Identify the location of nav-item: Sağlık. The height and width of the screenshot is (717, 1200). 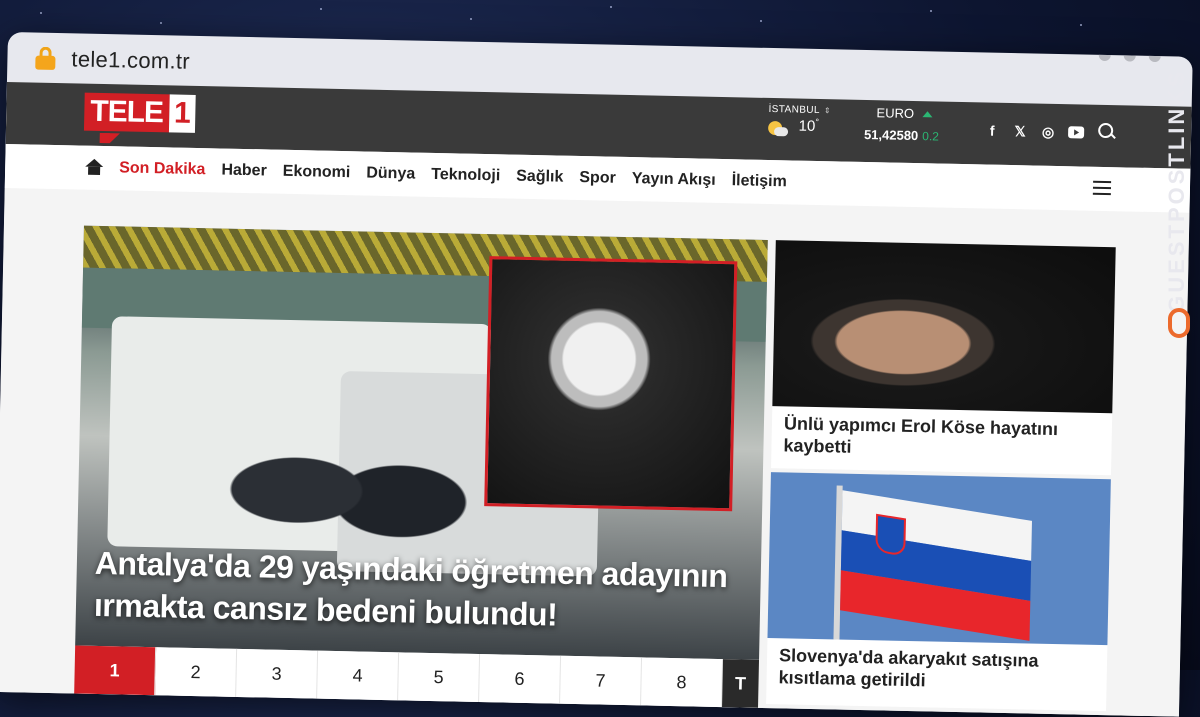
(539, 177).